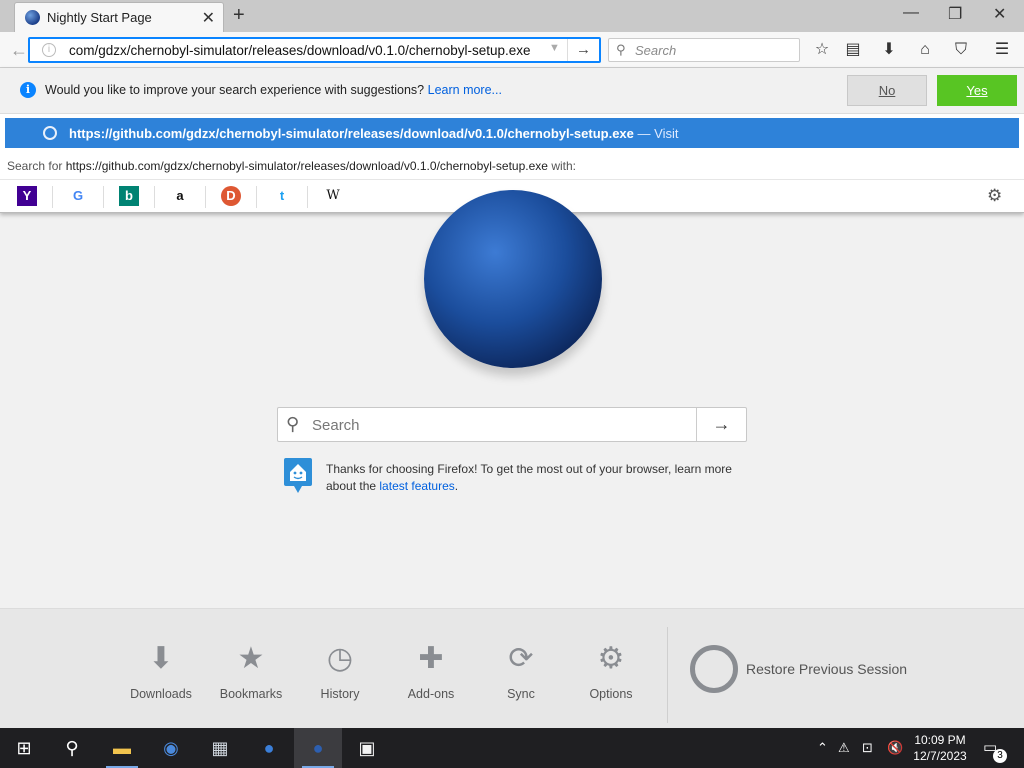  What do you see at coordinates (171, 748) in the screenshot?
I see `chrome-icon: ◉` at bounding box center [171, 748].